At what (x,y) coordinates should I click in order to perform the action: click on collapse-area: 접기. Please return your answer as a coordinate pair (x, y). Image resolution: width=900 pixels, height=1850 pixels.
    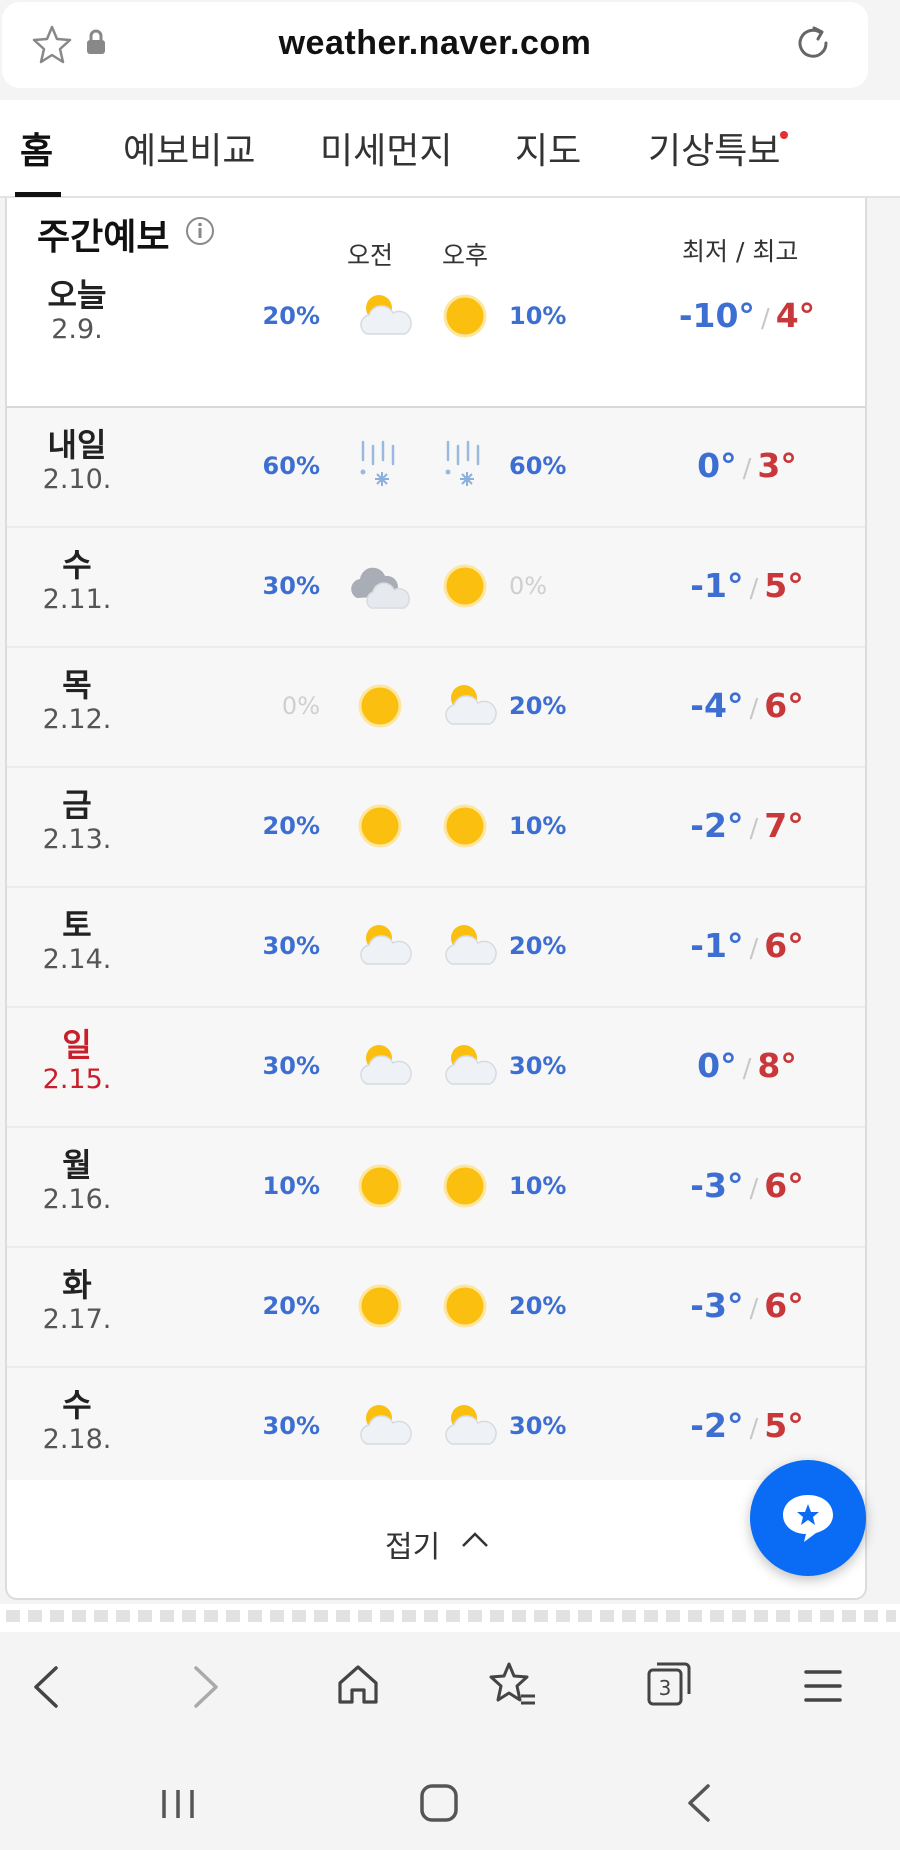
    Looking at the image, I should click on (436, 1539).